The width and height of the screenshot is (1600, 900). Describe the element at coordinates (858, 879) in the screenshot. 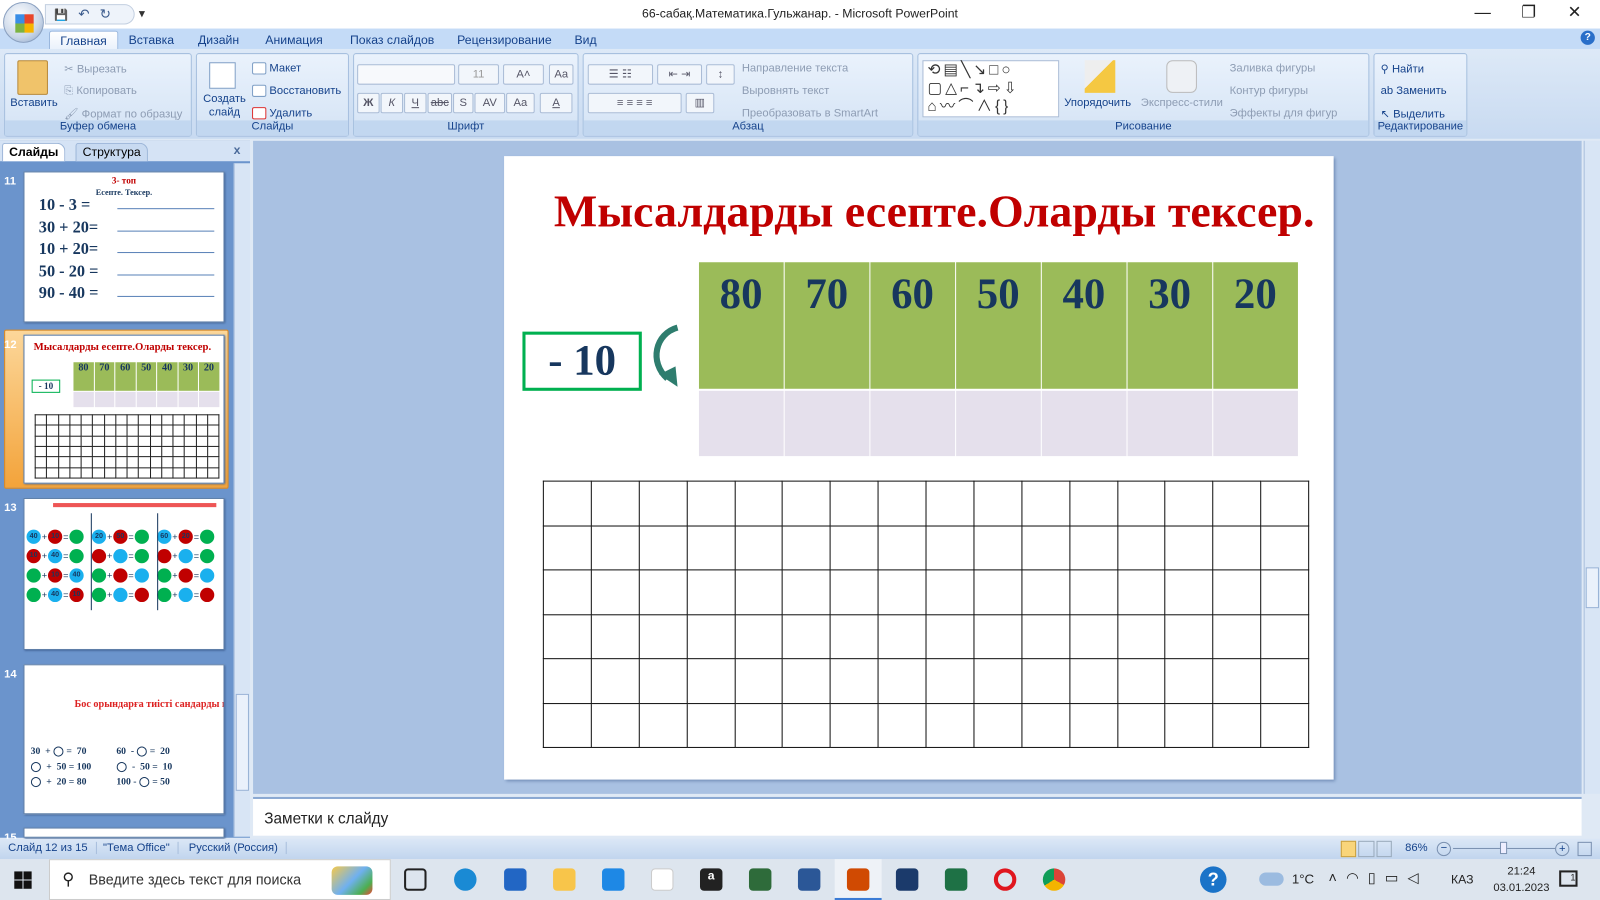

I see `powerpoint-taskbar-button` at that location.